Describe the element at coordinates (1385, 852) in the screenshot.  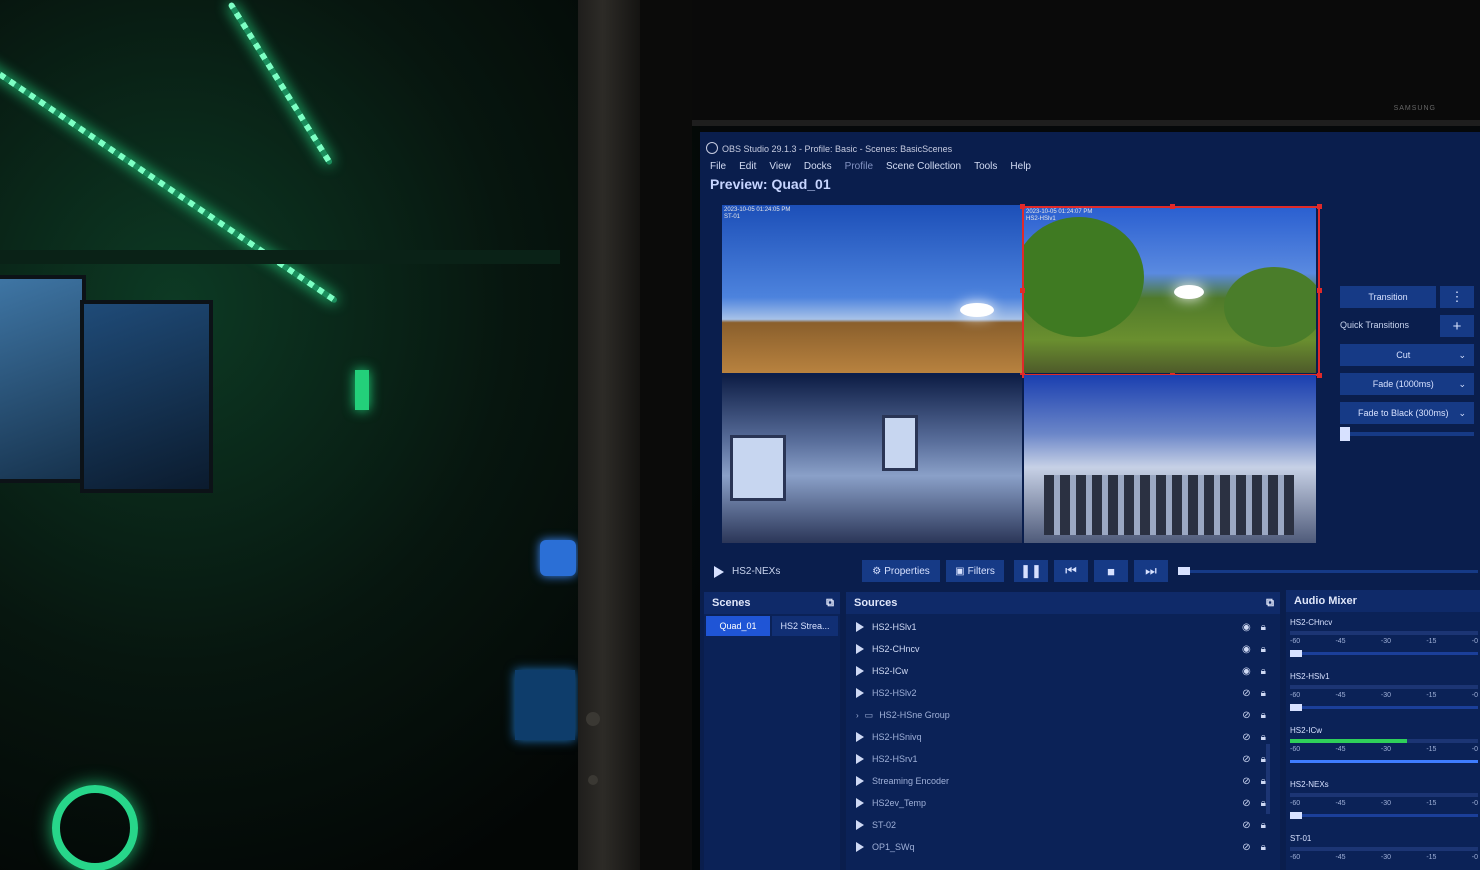
I see `mixer-channel: ST-01 -60 -45 -30 -15 -0` at that location.